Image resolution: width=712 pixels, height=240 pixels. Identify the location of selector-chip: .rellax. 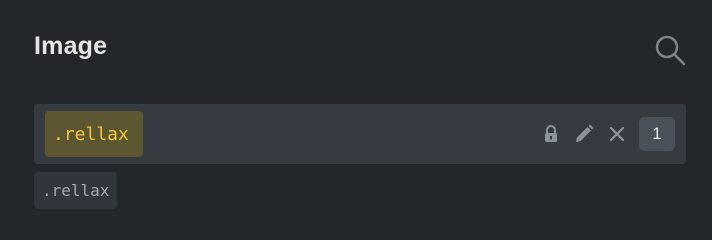
(94, 134).